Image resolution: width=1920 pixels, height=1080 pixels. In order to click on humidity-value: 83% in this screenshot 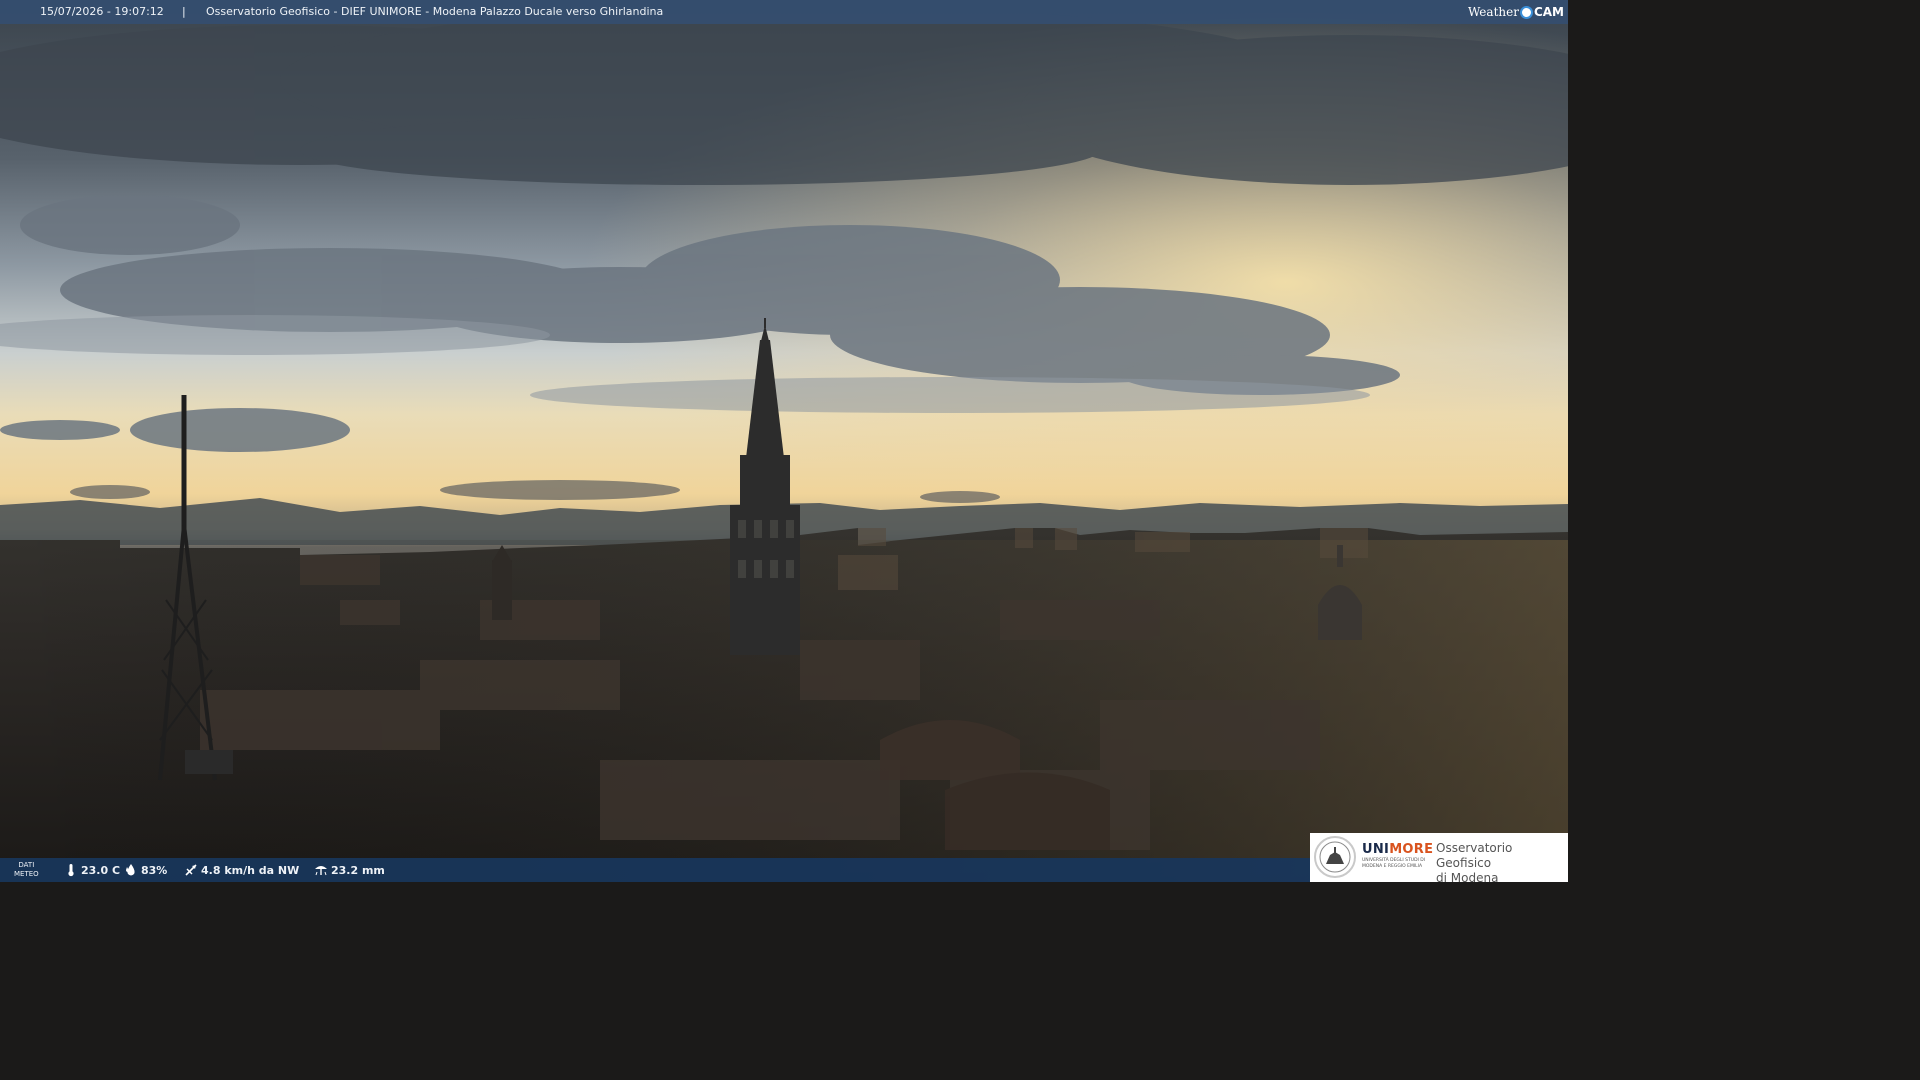, I will do `click(154, 870)`.